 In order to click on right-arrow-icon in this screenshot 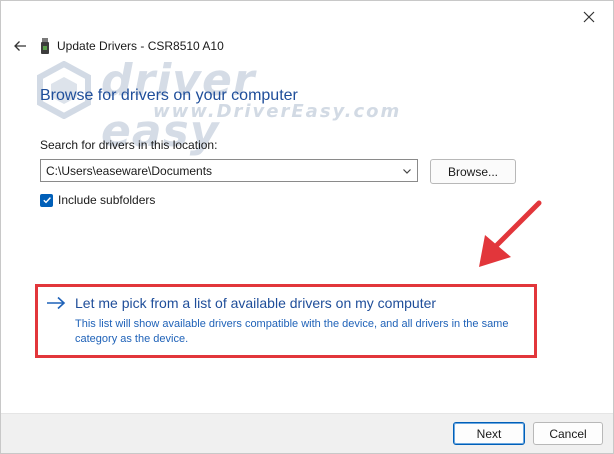, I will do `click(56, 303)`.